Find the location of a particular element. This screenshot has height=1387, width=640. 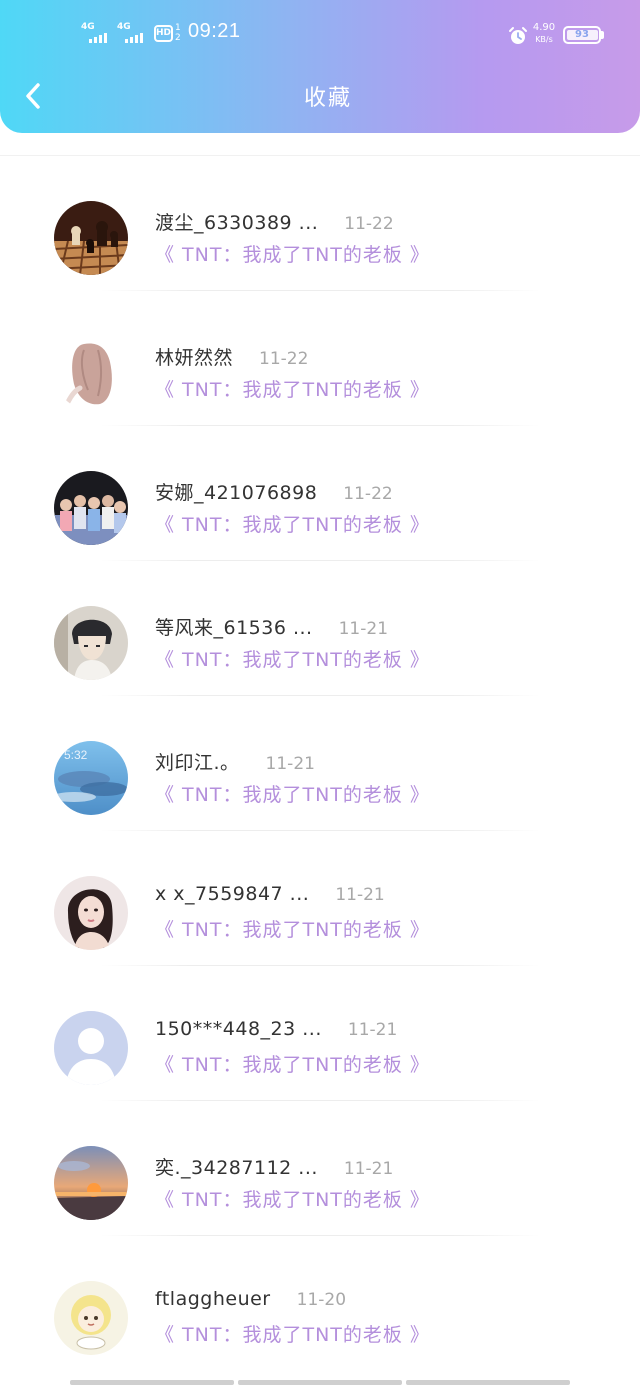

list-item: 渡尘_6330389 ... 11-22 《 TNT：我成了TNT的老板 》 is located at coordinates (320, 223).